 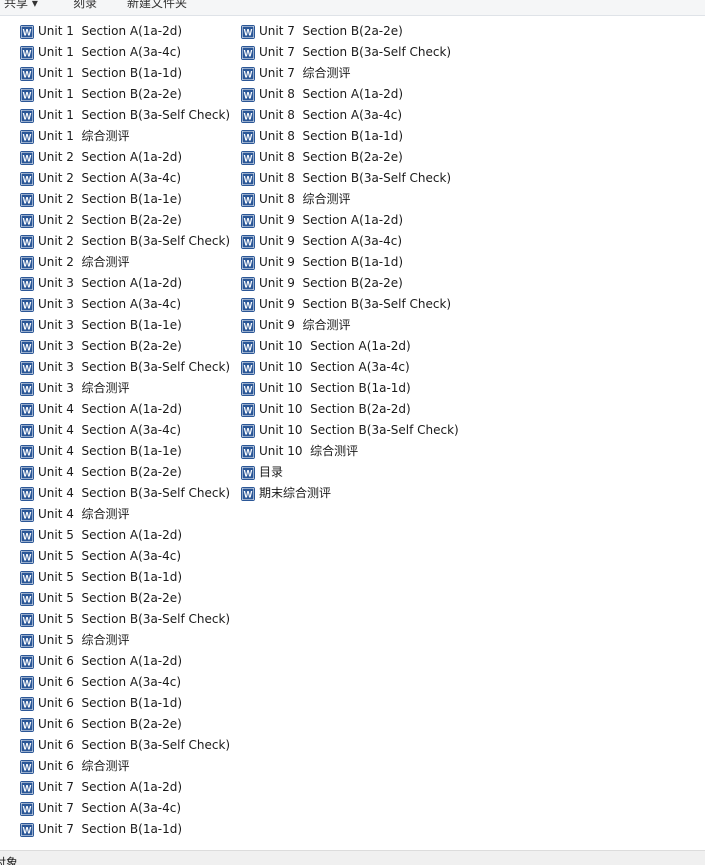 I want to click on file-item: W Unit 3 Section B(1a-1e), so click(x=125, y=325).